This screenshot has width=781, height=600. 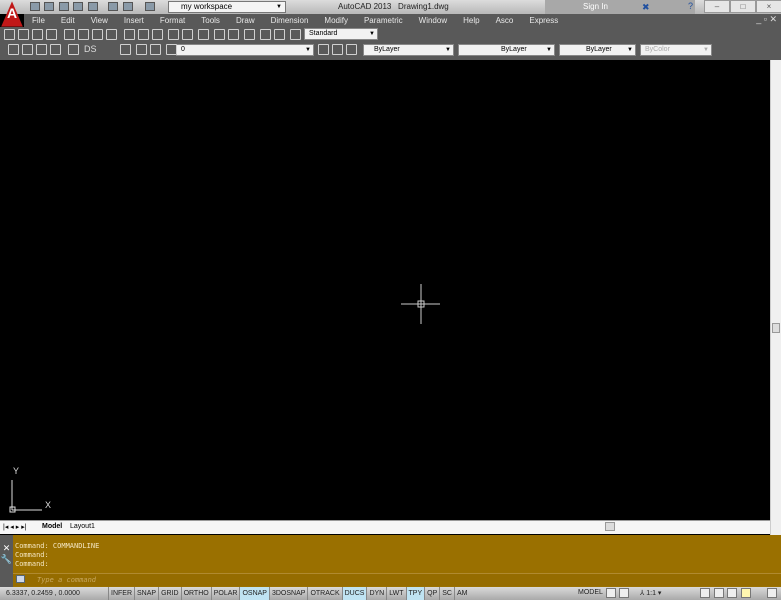 What do you see at coordinates (64, 6) in the screenshot?
I see `save-icon` at bounding box center [64, 6].